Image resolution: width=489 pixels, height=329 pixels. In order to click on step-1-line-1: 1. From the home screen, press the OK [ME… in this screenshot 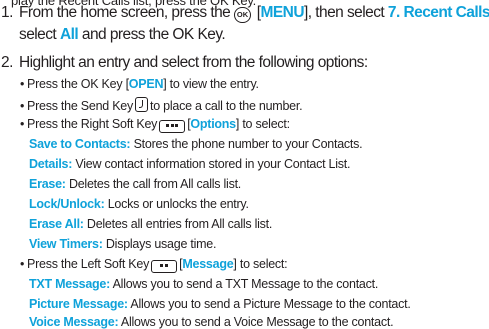, I will do `click(244, 13)`.